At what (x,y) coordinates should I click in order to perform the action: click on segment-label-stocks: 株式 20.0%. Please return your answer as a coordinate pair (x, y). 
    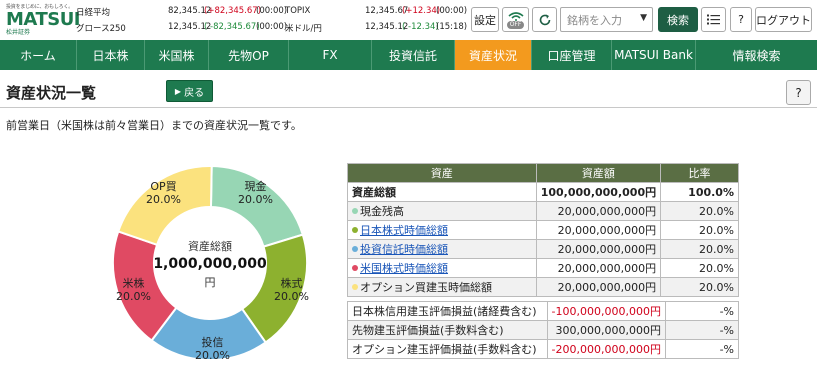
    Looking at the image, I should click on (291, 290).